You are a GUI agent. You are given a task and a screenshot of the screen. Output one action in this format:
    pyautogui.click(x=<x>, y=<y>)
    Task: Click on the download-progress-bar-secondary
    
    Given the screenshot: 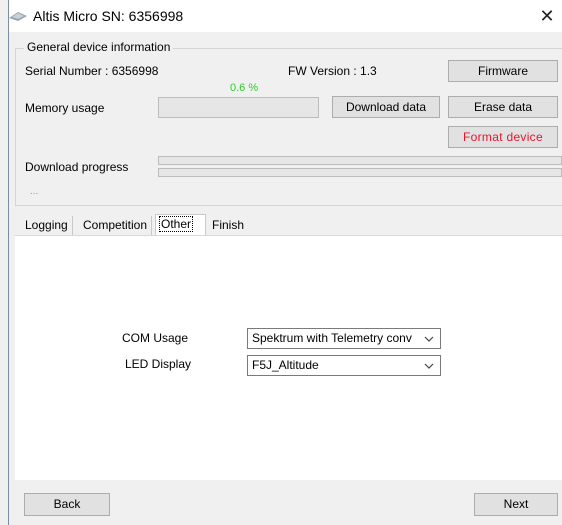 What is the action you would take?
    pyautogui.click(x=360, y=172)
    